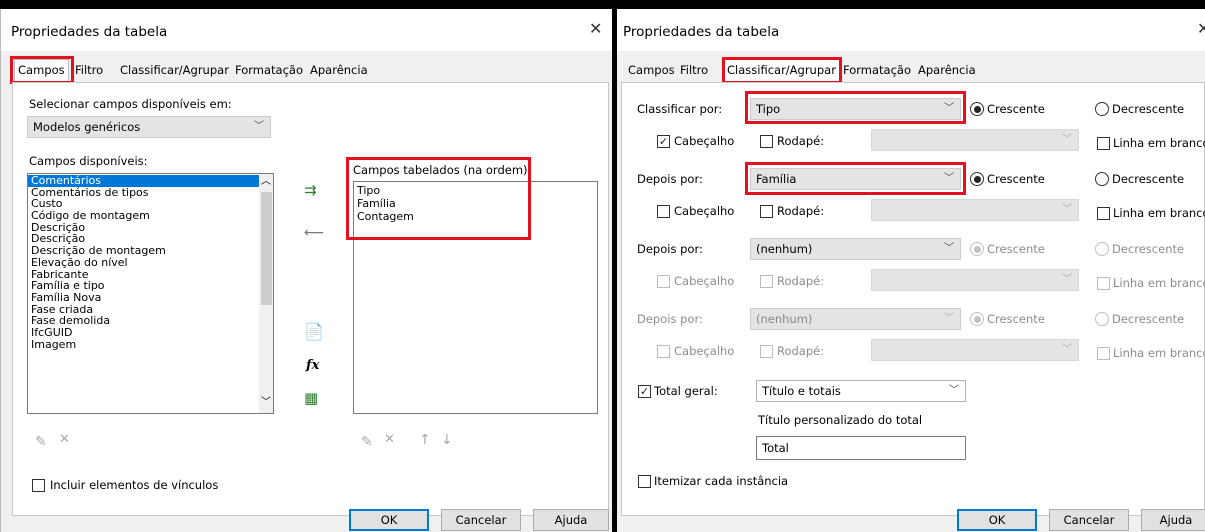  I want to click on grand-total-select: Título e totais ﹀, so click(861, 391).